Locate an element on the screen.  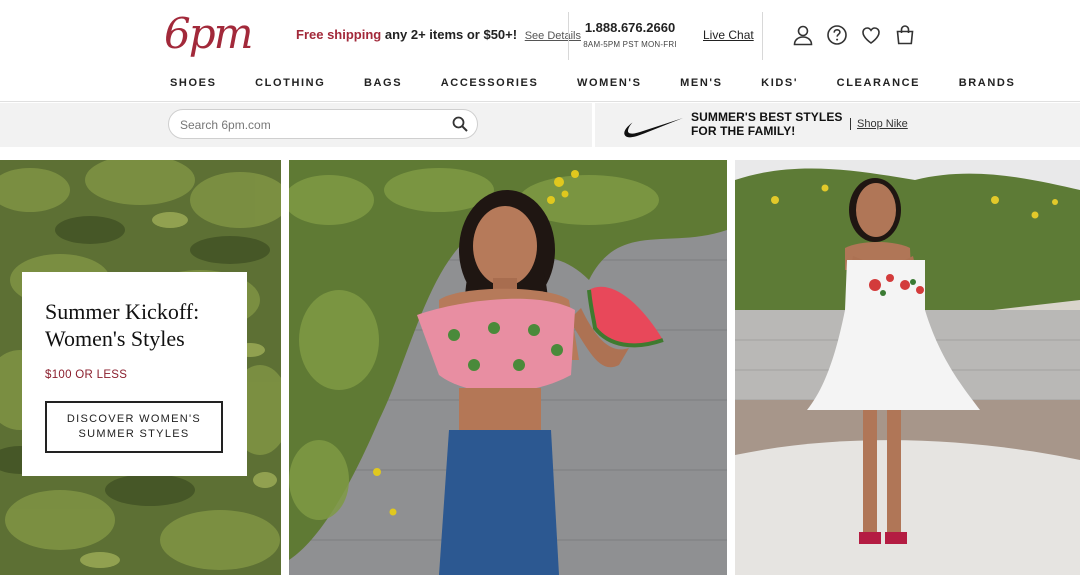
support-hours: 8AM-5PM PST MON-FRI is located at coordinates (630, 44).